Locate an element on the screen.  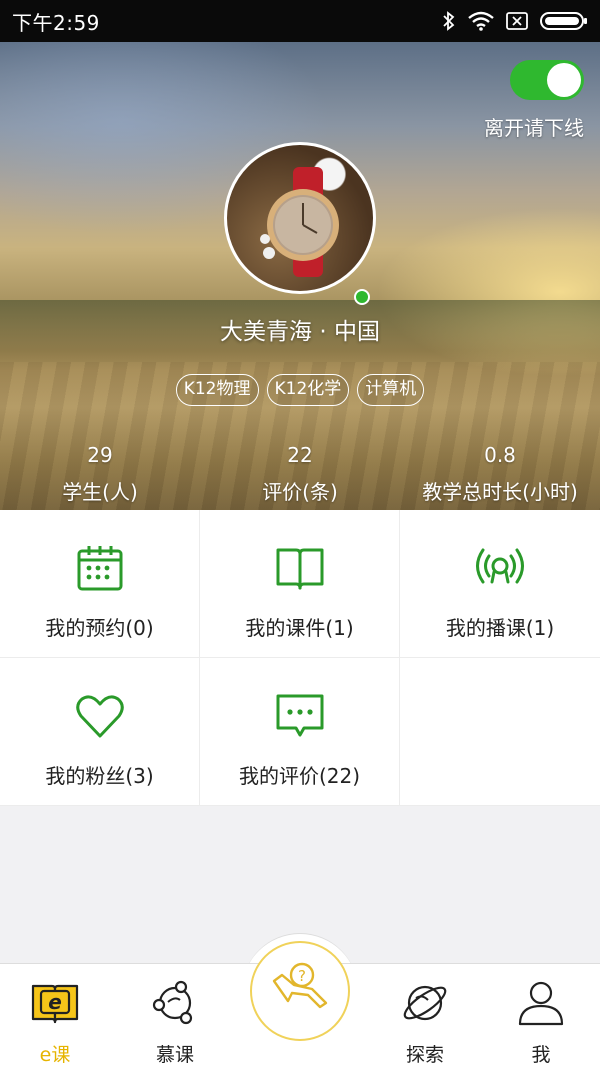
menu-item-label: 我的粉丝(3) is located at coordinates (99, 776).